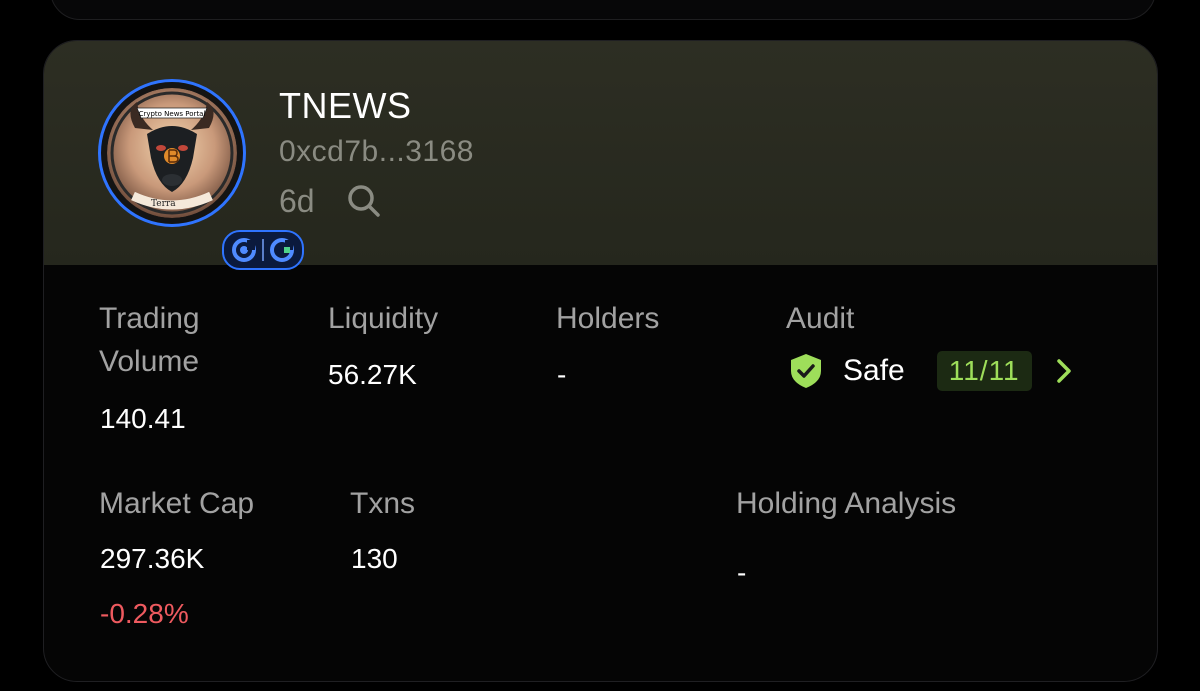 The height and width of the screenshot is (691, 1200). What do you see at coordinates (177, 503) in the screenshot?
I see `market-cap-label: Market Cap` at bounding box center [177, 503].